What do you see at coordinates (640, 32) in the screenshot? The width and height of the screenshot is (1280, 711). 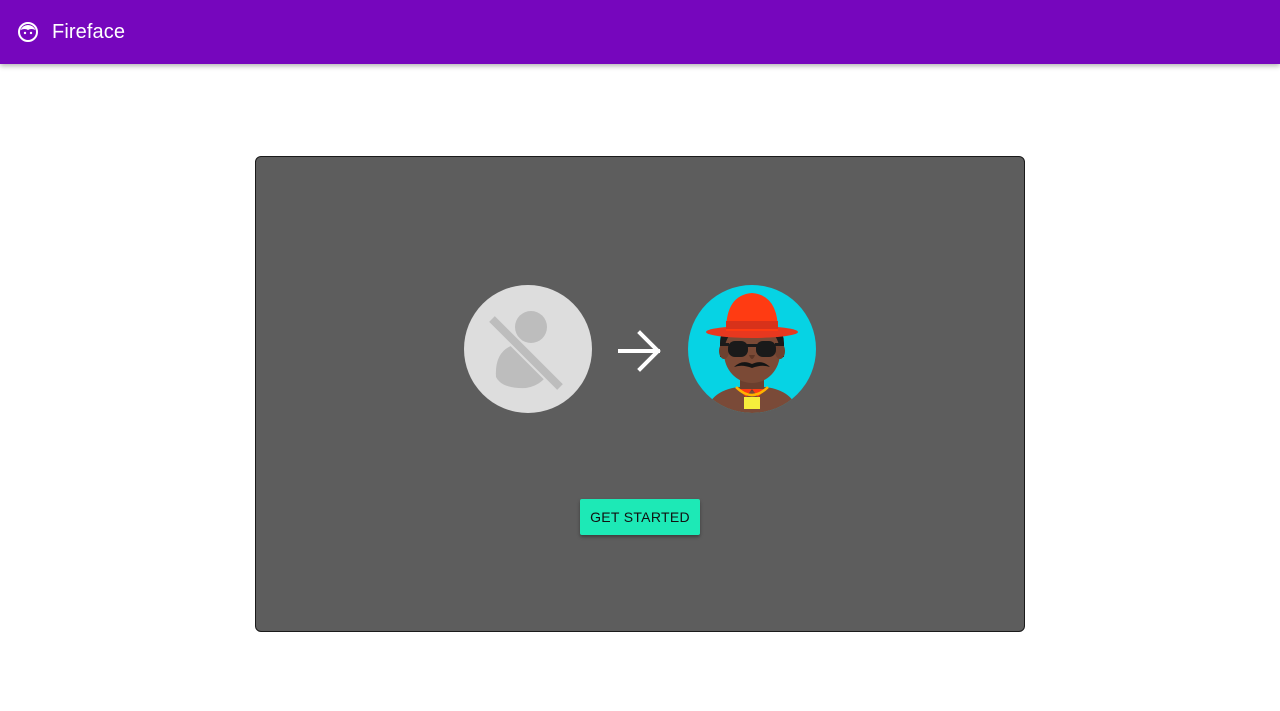 I see `app-bar: Fireface` at bounding box center [640, 32].